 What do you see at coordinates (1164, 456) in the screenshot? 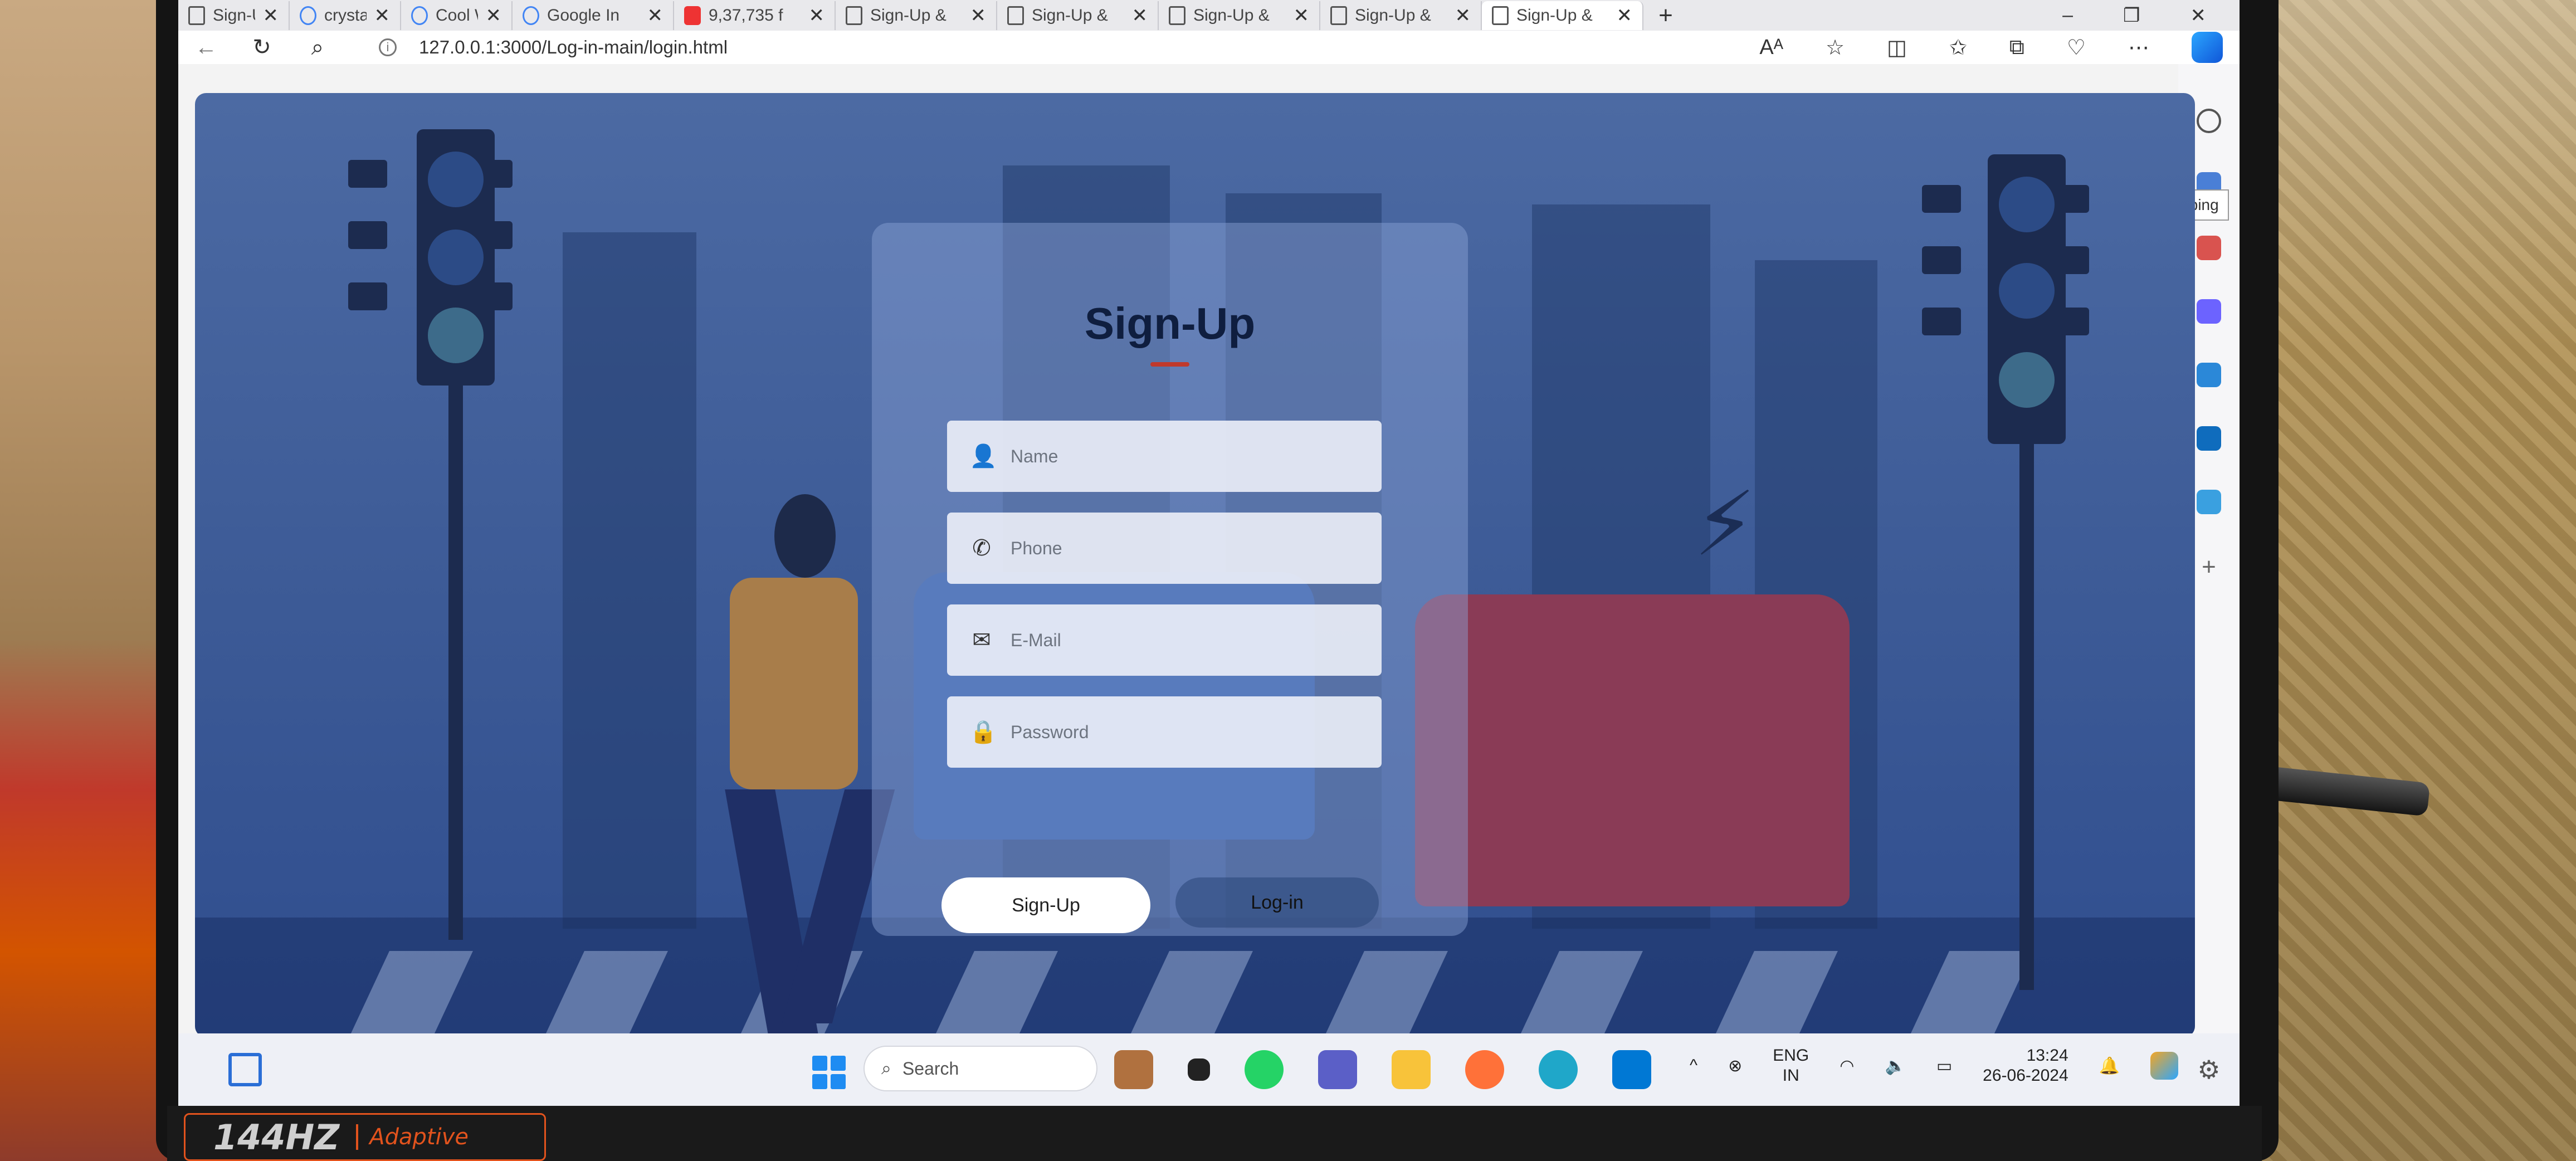
I see `name-field: 👤 Name` at bounding box center [1164, 456].